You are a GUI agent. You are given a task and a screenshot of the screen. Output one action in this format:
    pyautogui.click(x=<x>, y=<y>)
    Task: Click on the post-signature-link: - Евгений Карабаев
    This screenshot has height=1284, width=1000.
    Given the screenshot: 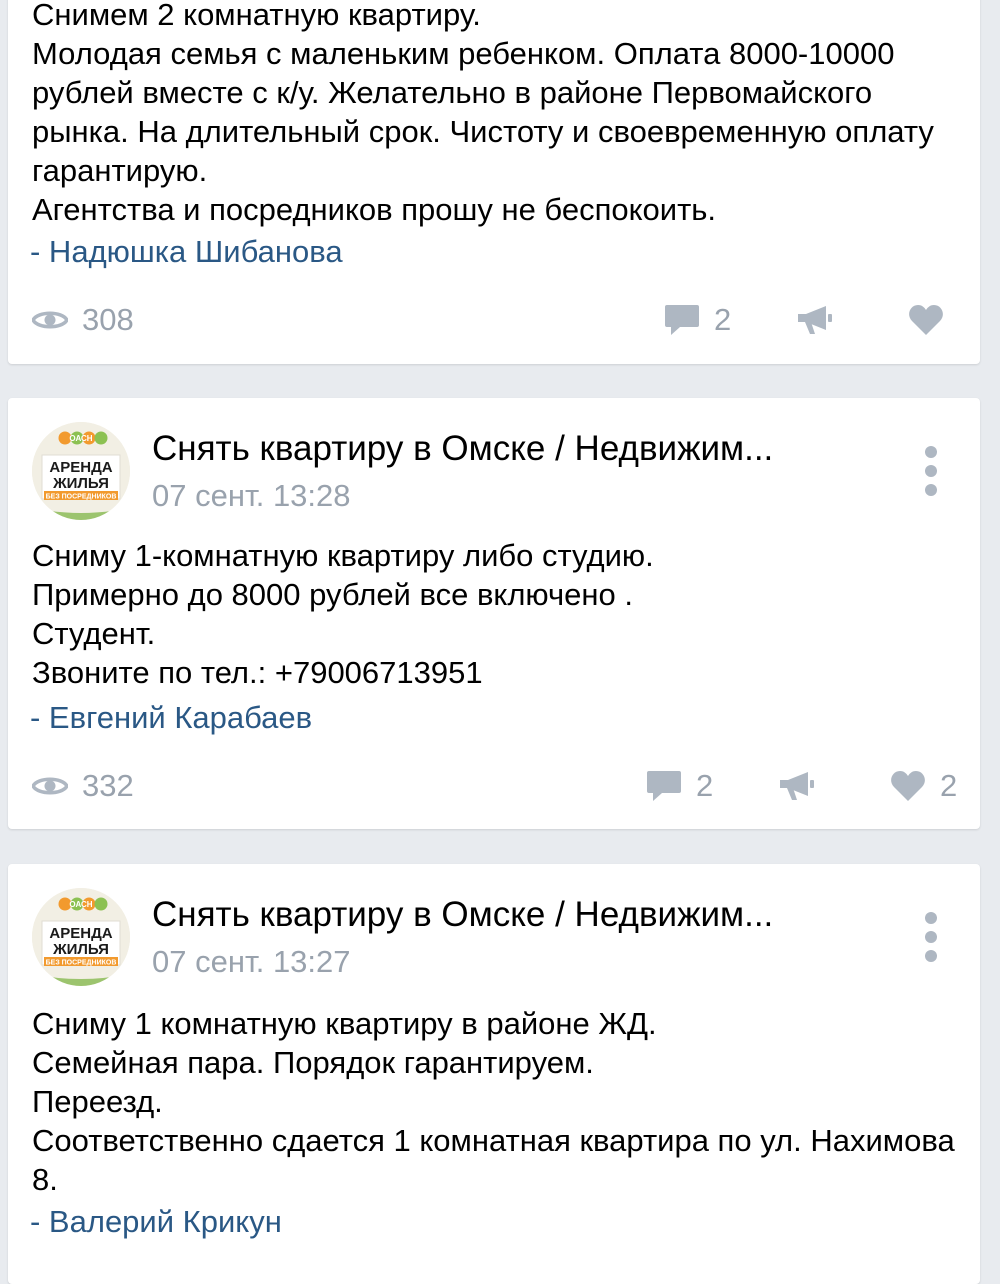 What is the action you would take?
    pyautogui.click(x=171, y=717)
    